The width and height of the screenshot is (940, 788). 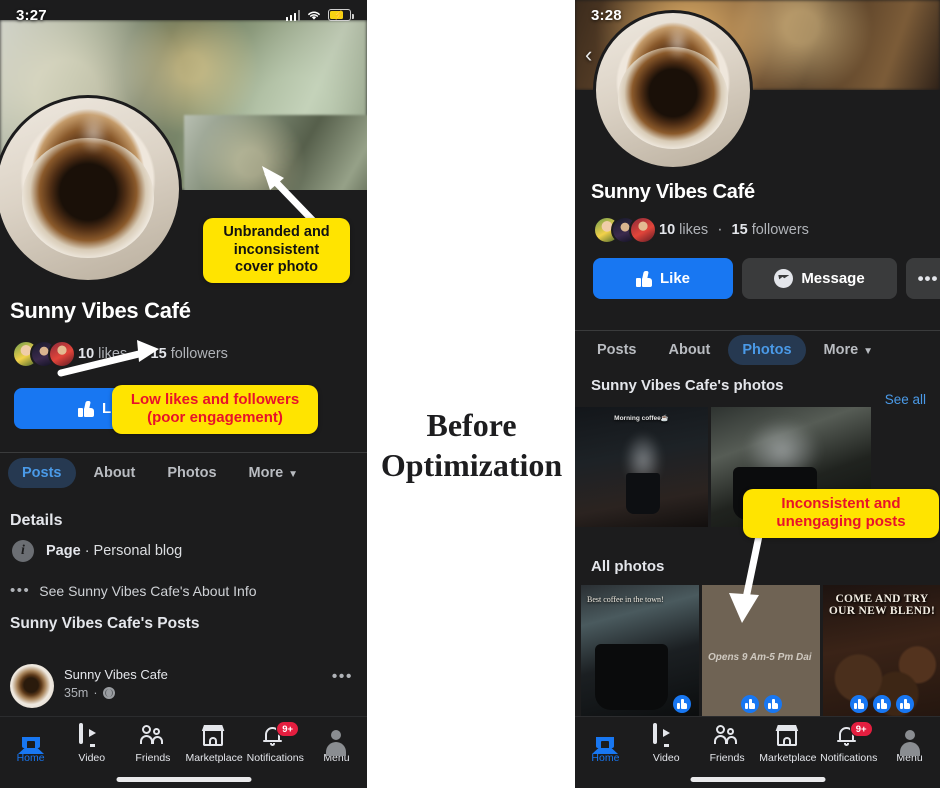 I want to click on status-time: 3:28, so click(x=606, y=15).